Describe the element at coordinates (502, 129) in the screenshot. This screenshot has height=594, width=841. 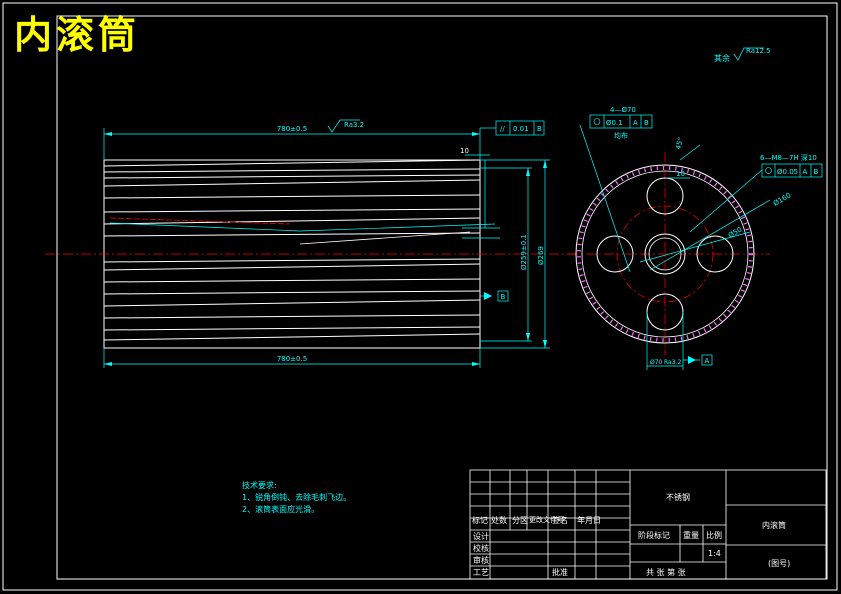
I see `flatness-symbol: //` at that location.